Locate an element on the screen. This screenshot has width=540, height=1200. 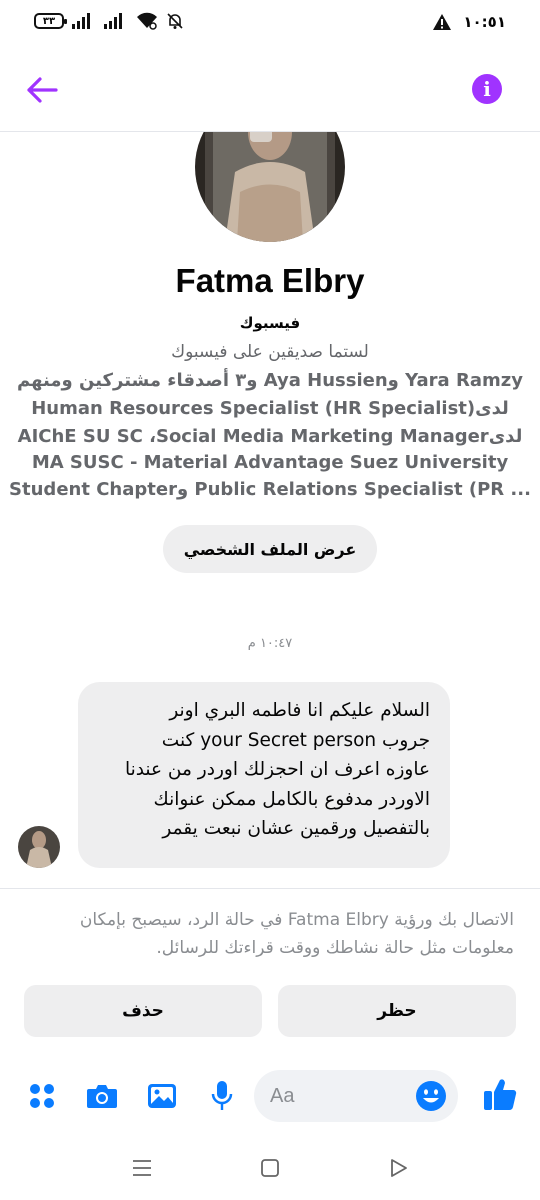
message-line: السلام عليكم انا فاطمه البري اونر is located at coordinates (299, 710).